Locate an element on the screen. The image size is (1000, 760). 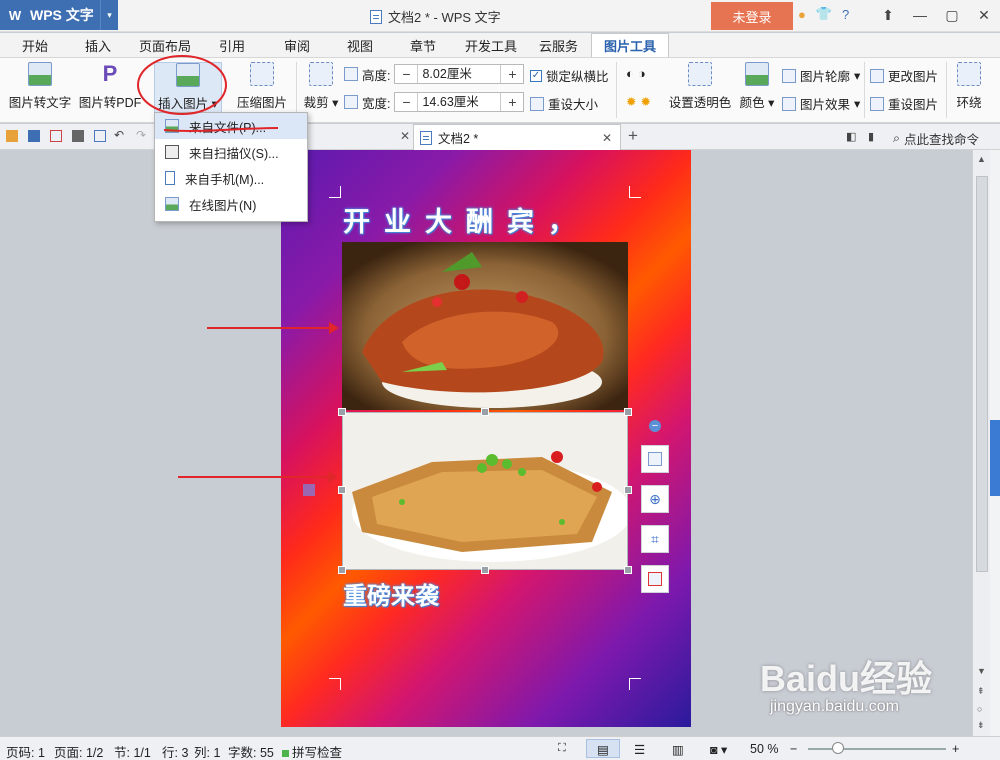
tab-picture-tools: 图片工具 is located at coordinates (630, 45).